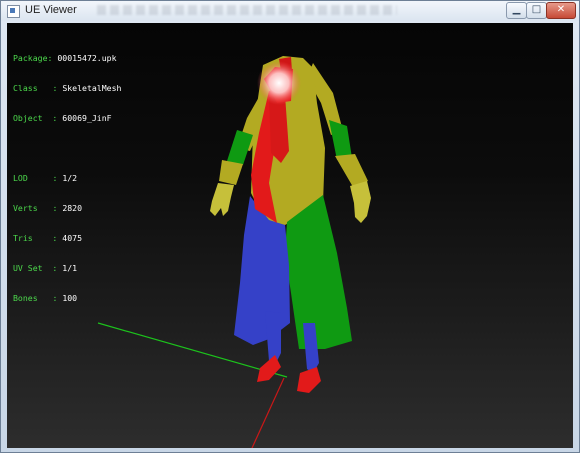 The height and width of the screenshot is (453, 580). I want to click on title-bar: UE Viewer ▁ □ ✕, so click(290, 11).